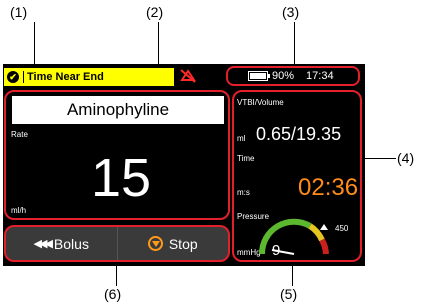  What do you see at coordinates (259, 76) in the screenshot?
I see `battery-icon` at bounding box center [259, 76].